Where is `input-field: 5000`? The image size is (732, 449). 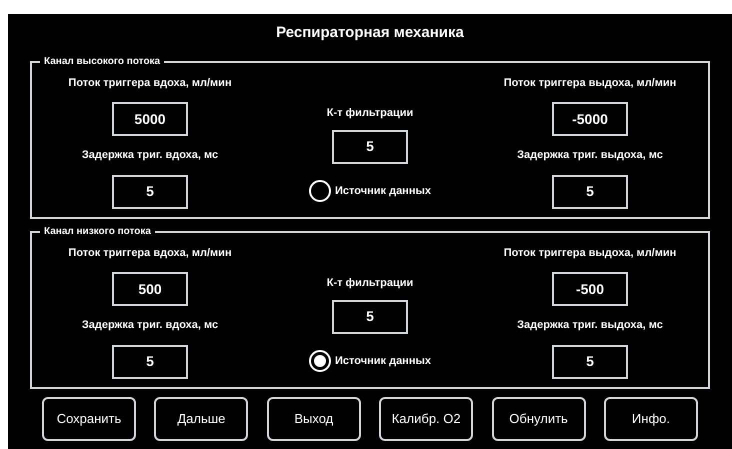
input-field: 5000 is located at coordinates (150, 119).